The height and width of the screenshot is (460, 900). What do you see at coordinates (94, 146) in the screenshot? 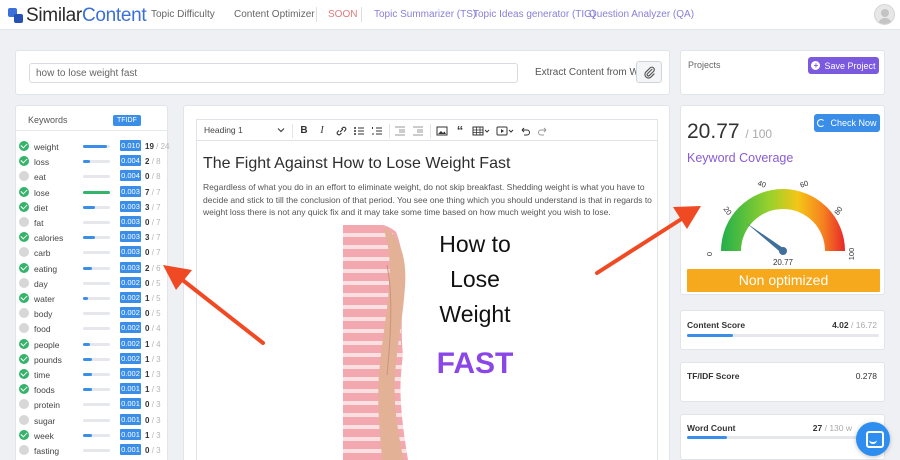
I see `keyword-row: weight 0.010 19 / 24` at bounding box center [94, 146].